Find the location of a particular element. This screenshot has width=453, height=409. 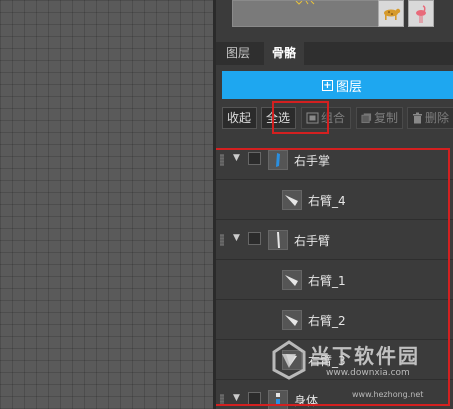

panel-tabs: 图层 骨骼 is located at coordinates (334, 53).